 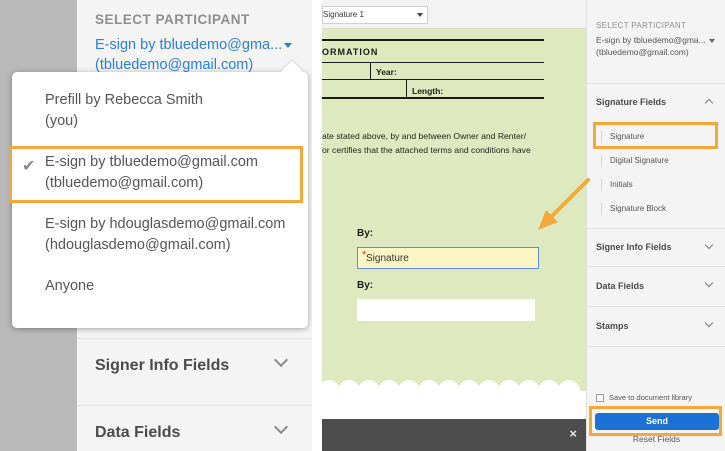 What do you see at coordinates (600, 398) in the screenshot?
I see `checkbox-icon` at bounding box center [600, 398].